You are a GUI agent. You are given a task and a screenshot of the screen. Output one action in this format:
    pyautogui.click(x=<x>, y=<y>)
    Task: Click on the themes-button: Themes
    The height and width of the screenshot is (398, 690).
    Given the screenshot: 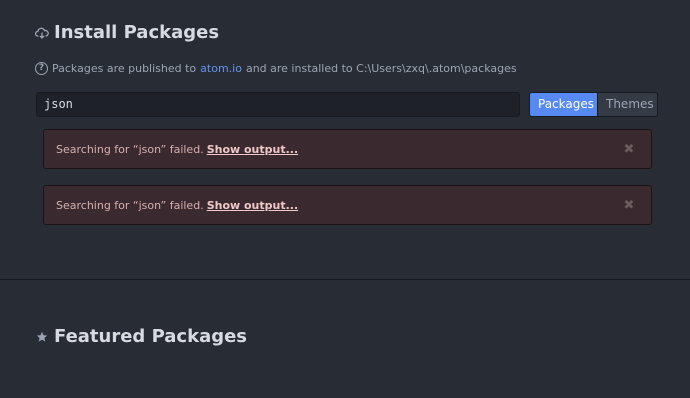 What is the action you would take?
    pyautogui.click(x=628, y=104)
    